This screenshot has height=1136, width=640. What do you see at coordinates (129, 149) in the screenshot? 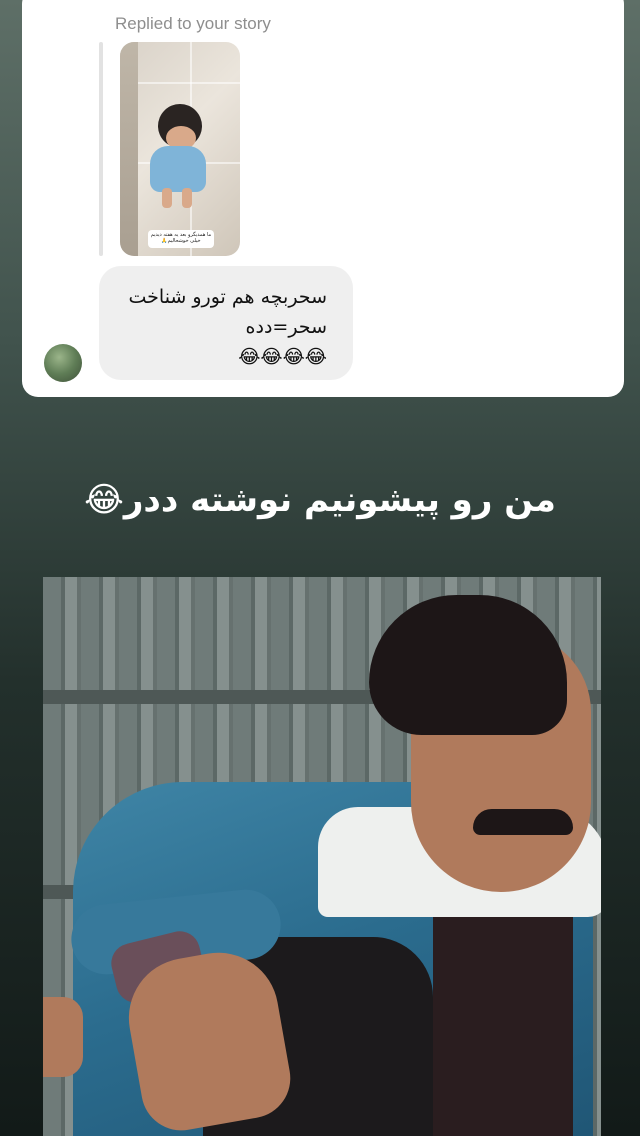
I see `thumbnail-wall` at bounding box center [129, 149].